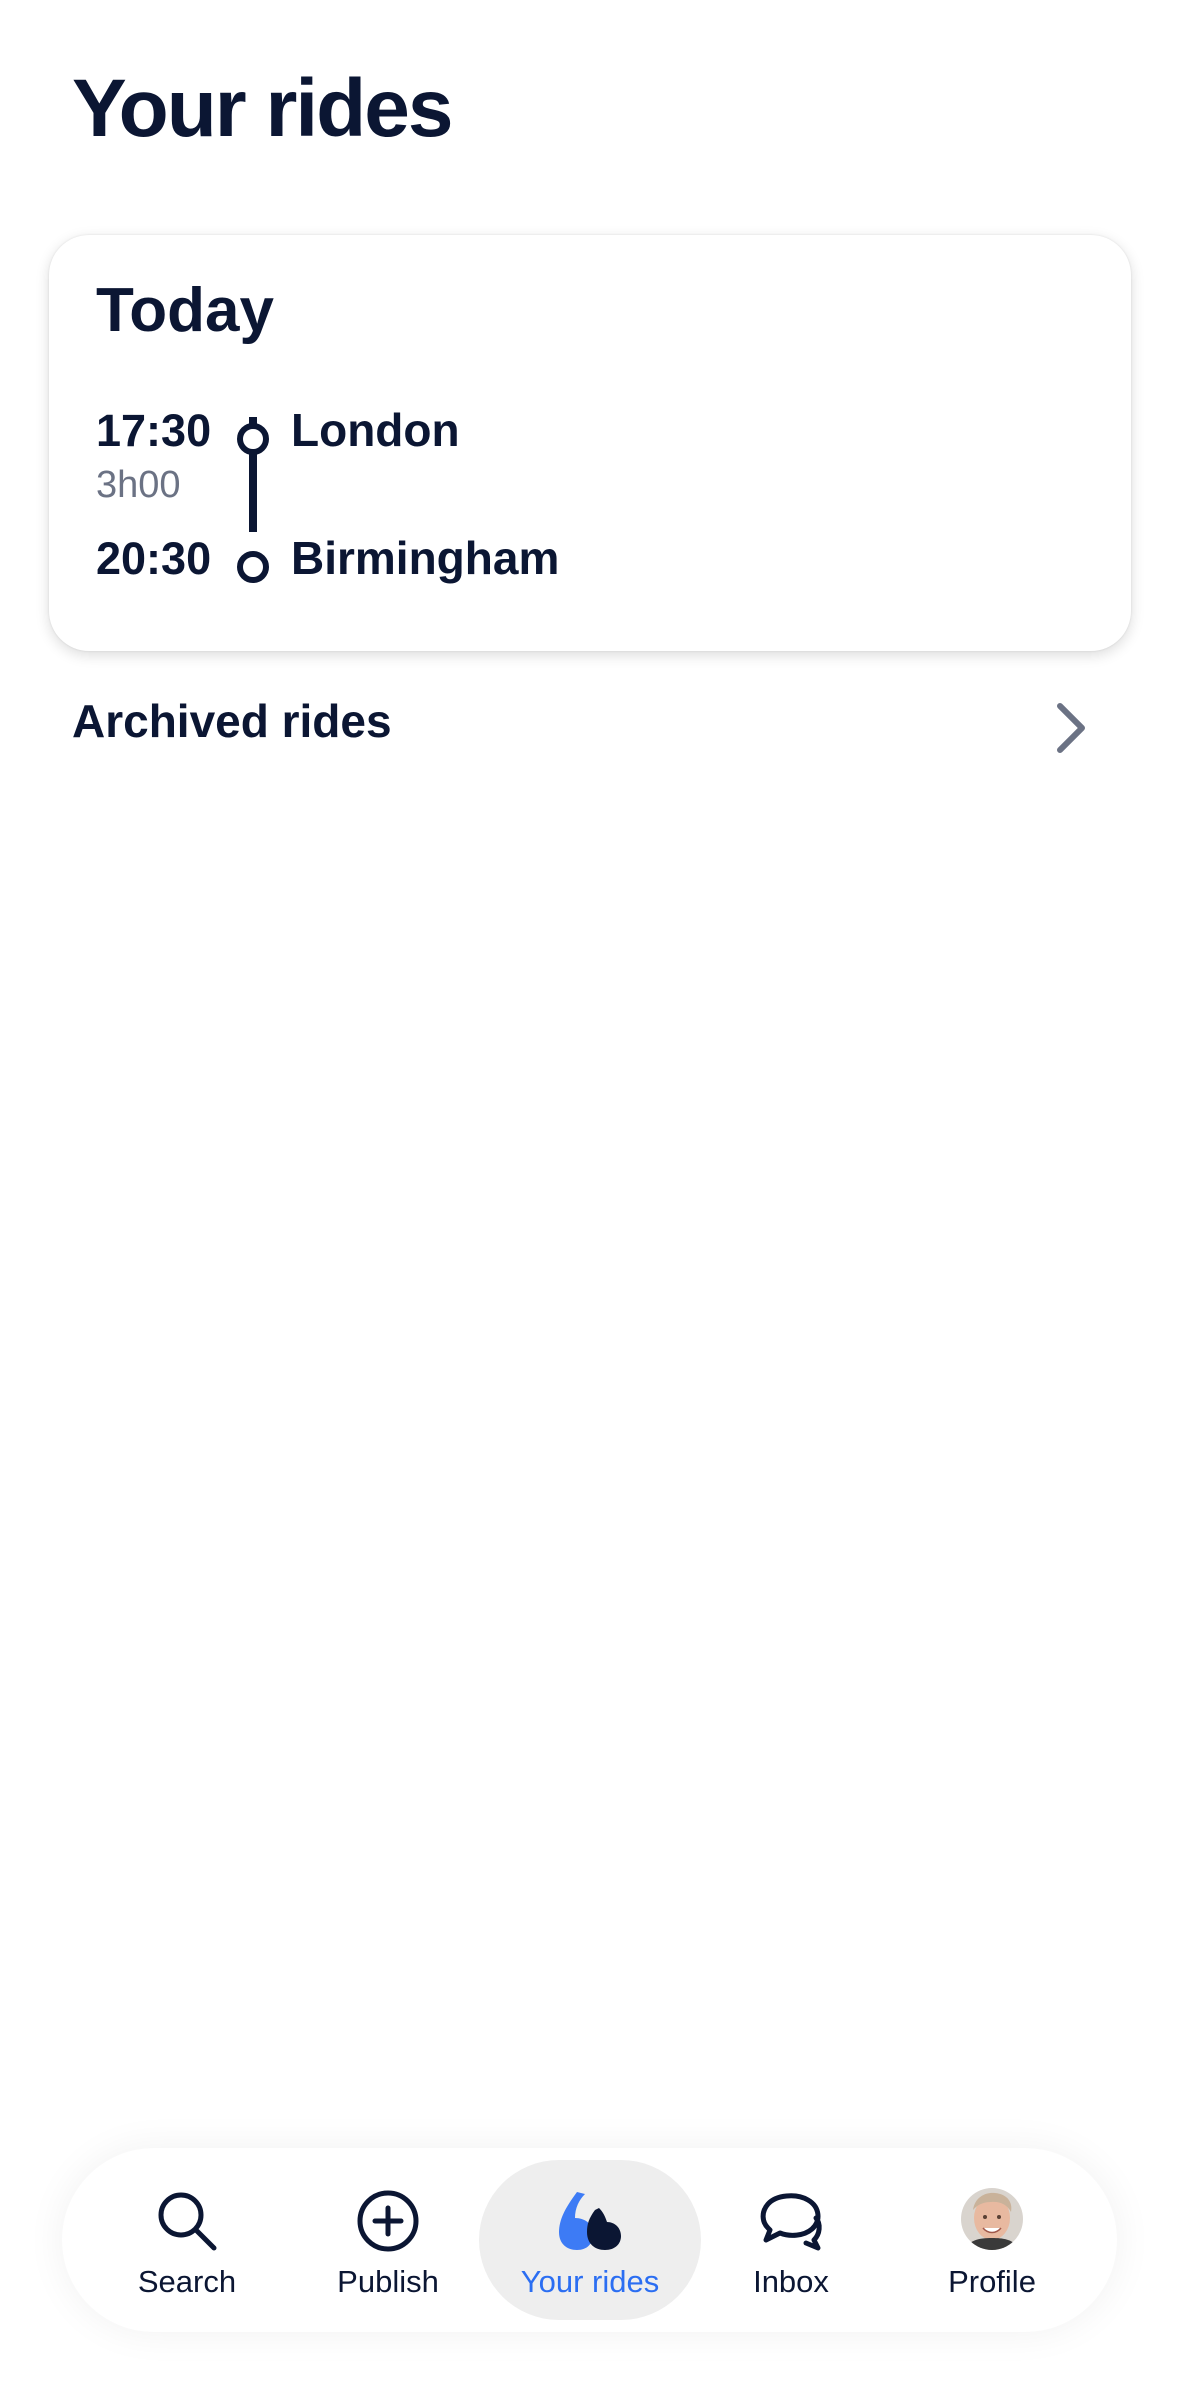 The width and height of the screenshot is (1179, 2396). I want to click on archived-rides-link: Archived rides, so click(589, 725).